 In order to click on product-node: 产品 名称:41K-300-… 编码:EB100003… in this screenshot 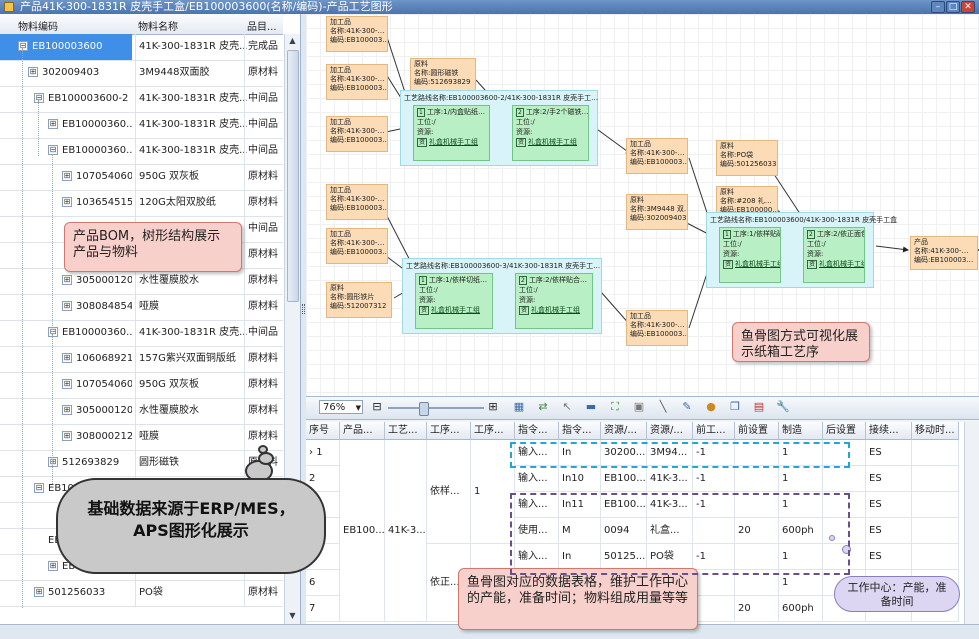, I will do `click(944, 253)`.